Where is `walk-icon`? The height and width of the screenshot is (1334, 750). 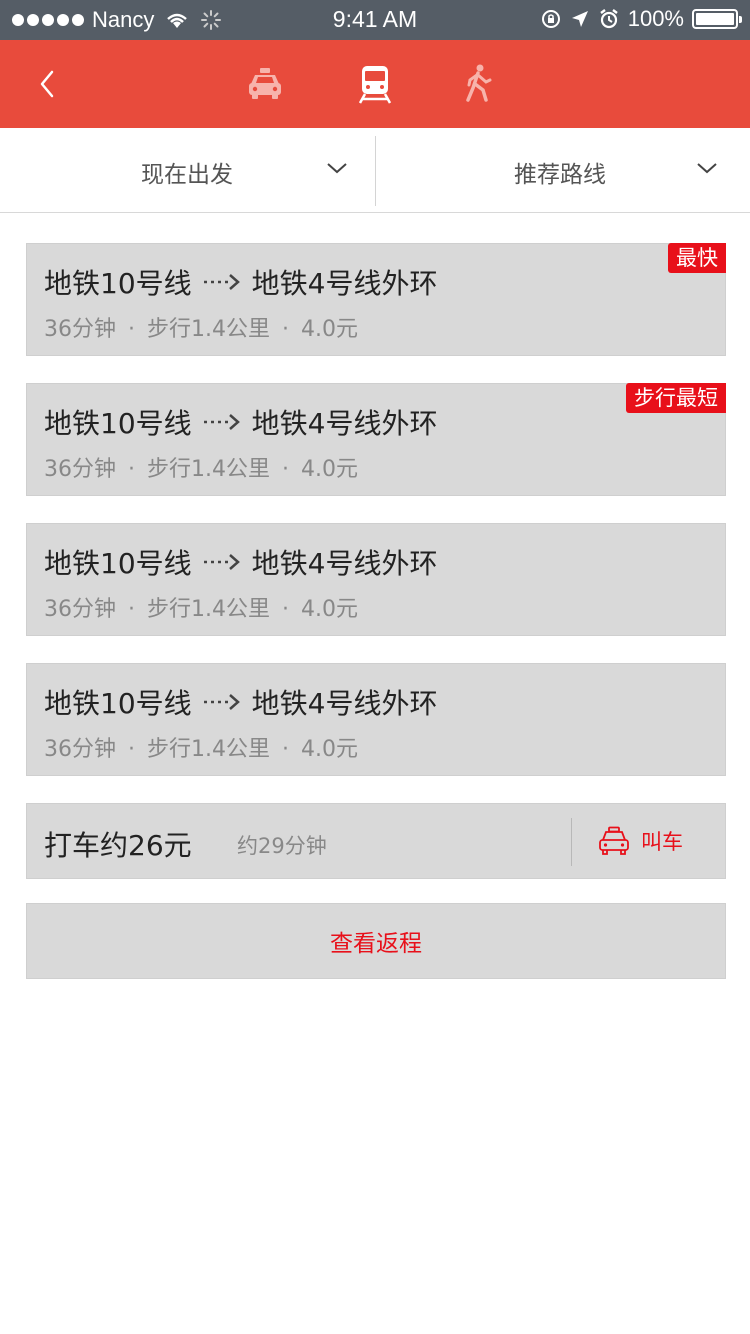
walk-icon is located at coordinates (478, 84).